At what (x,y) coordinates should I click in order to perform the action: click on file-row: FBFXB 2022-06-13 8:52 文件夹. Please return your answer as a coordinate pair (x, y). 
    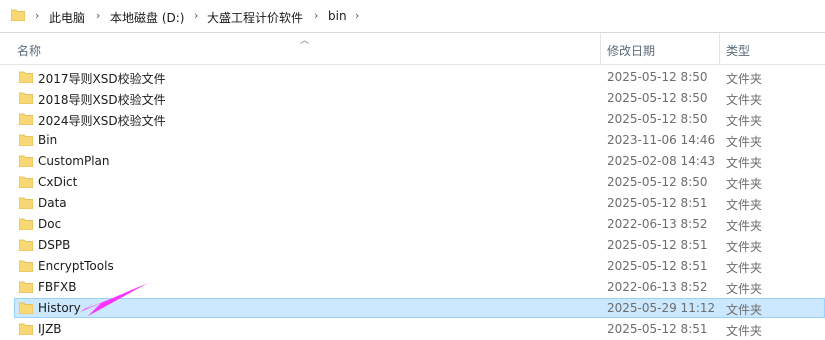
    Looking at the image, I should click on (412, 287).